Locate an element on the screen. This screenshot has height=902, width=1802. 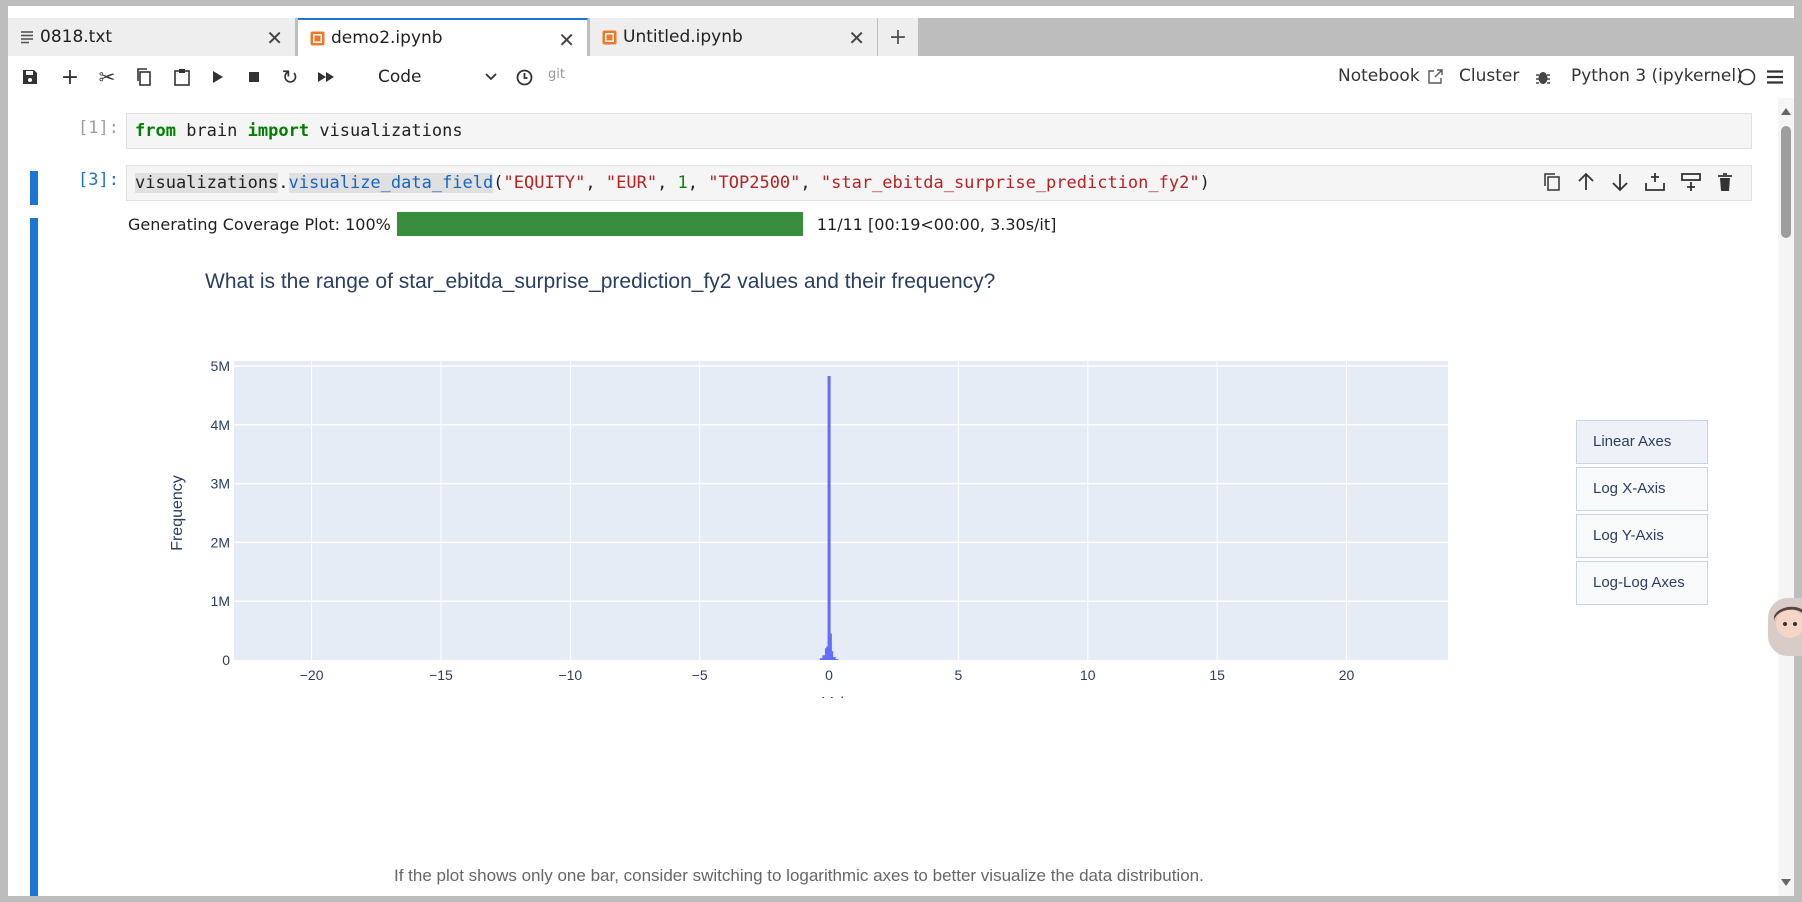
code-cell-1-editor: from brain import visualizations is located at coordinates (939, 131).